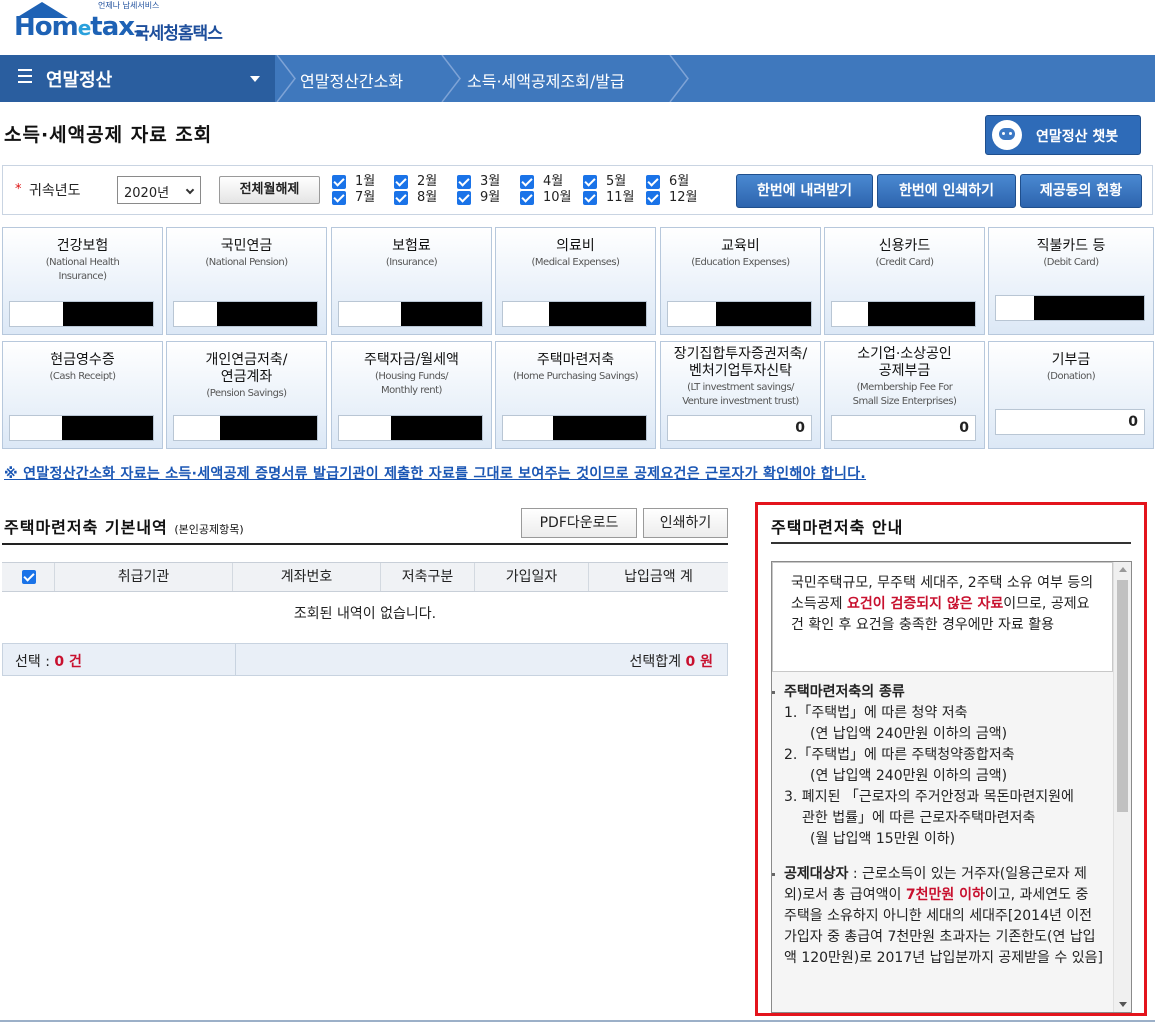 This screenshot has height=1024, width=1155. I want to click on month-label: 8월, so click(427, 197).